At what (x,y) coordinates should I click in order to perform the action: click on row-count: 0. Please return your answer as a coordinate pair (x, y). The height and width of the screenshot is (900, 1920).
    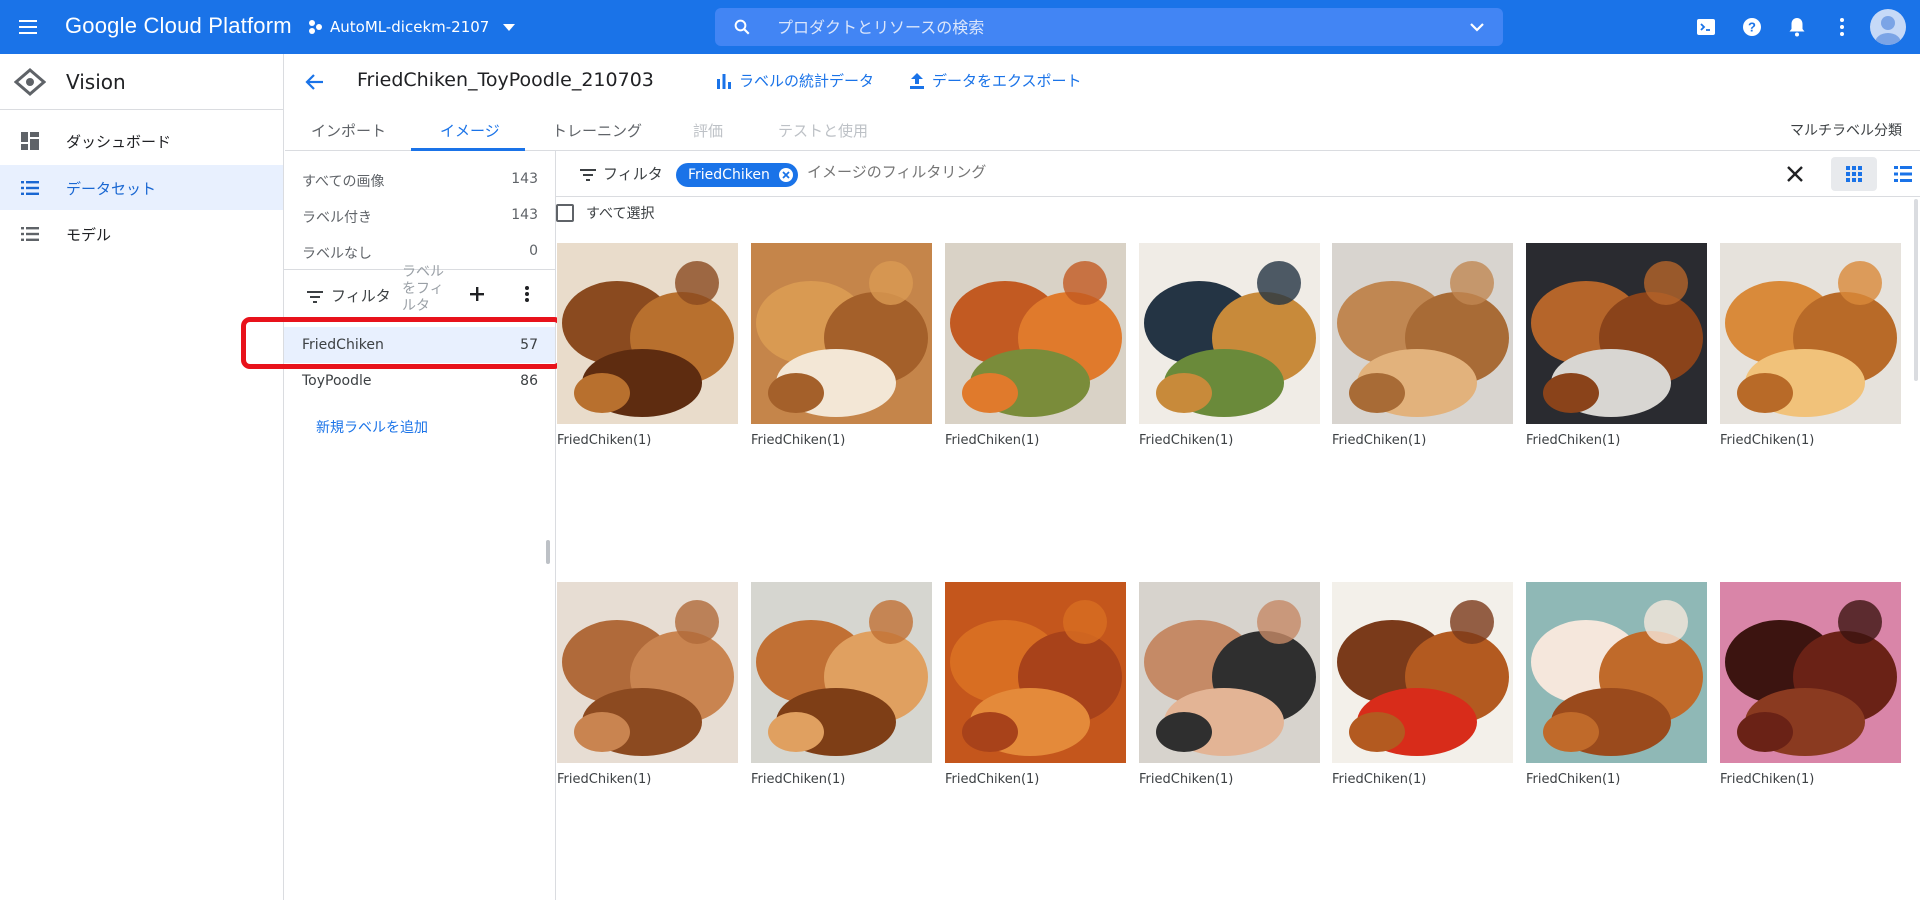
    Looking at the image, I should click on (533, 251).